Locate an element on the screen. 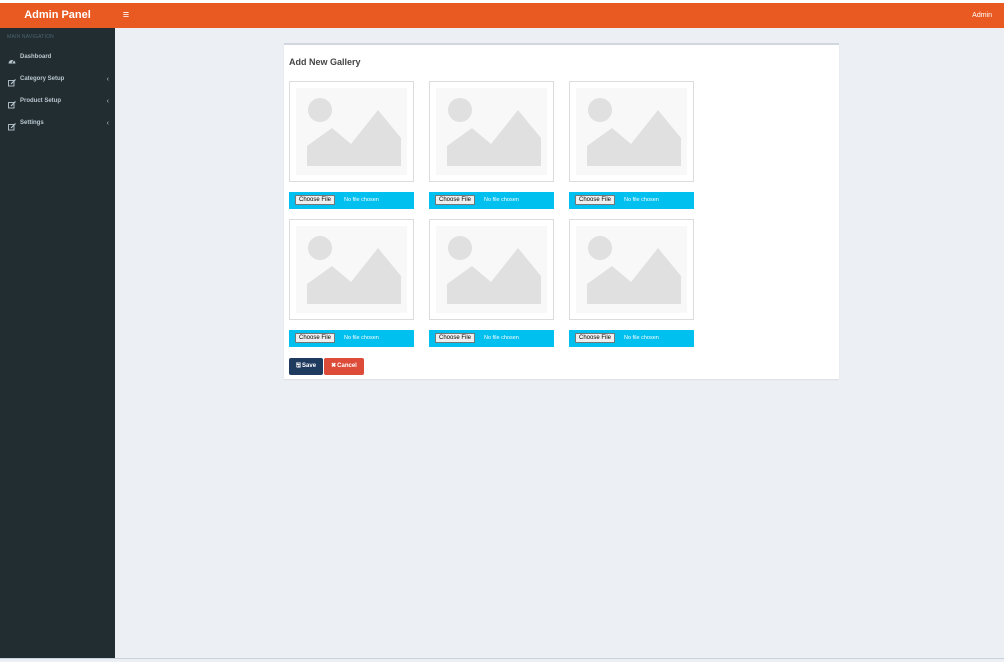 This screenshot has width=1004, height=662. page-title: Add New Gallery is located at coordinates (325, 62).